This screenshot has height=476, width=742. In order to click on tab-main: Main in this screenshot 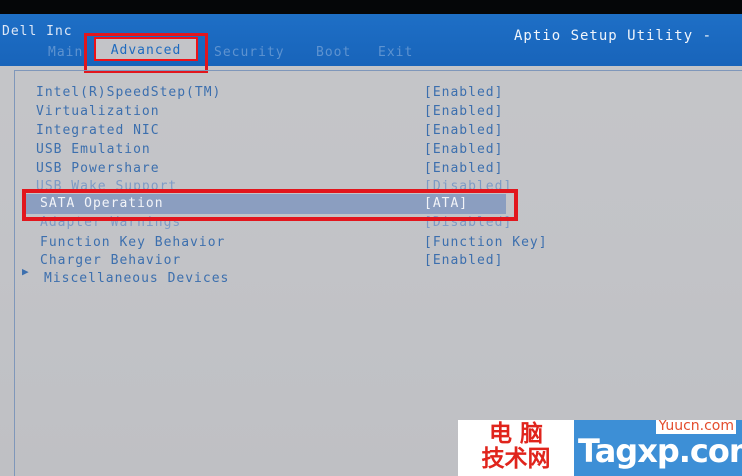, I will do `click(65, 52)`.